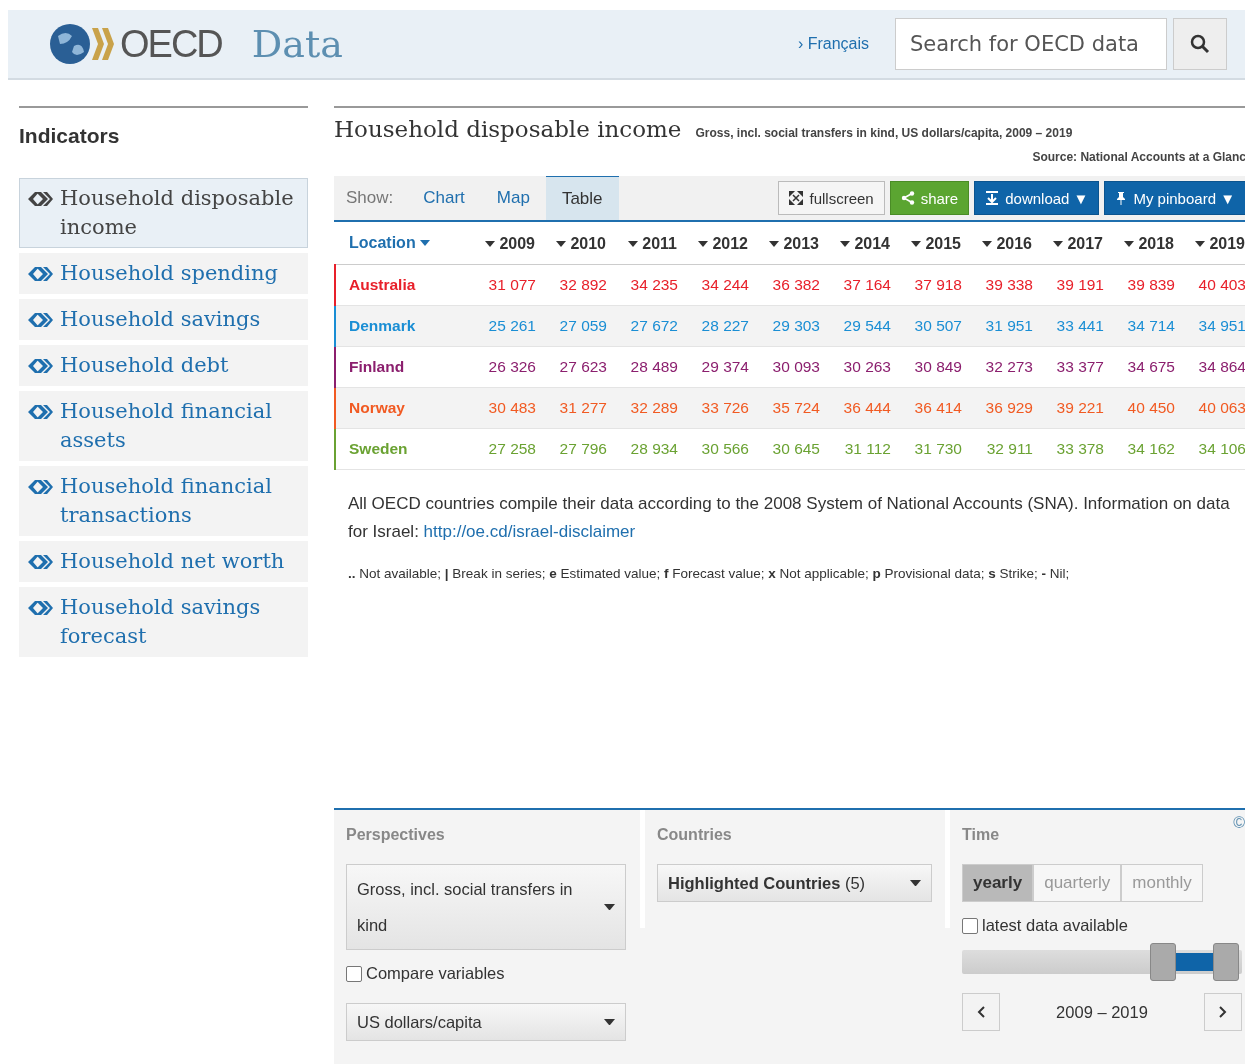  Describe the element at coordinates (714, 448) in the screenshot. I see `table-cell: 30 566` at that location.